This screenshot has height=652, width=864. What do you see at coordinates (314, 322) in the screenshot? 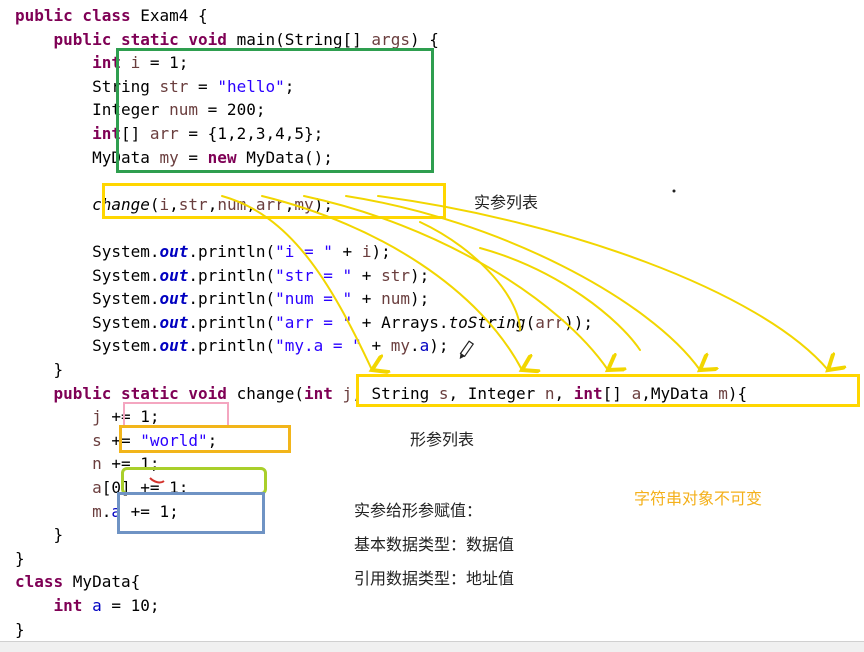
I see `code-token: "arr = "` at bounding box center [314, 322].